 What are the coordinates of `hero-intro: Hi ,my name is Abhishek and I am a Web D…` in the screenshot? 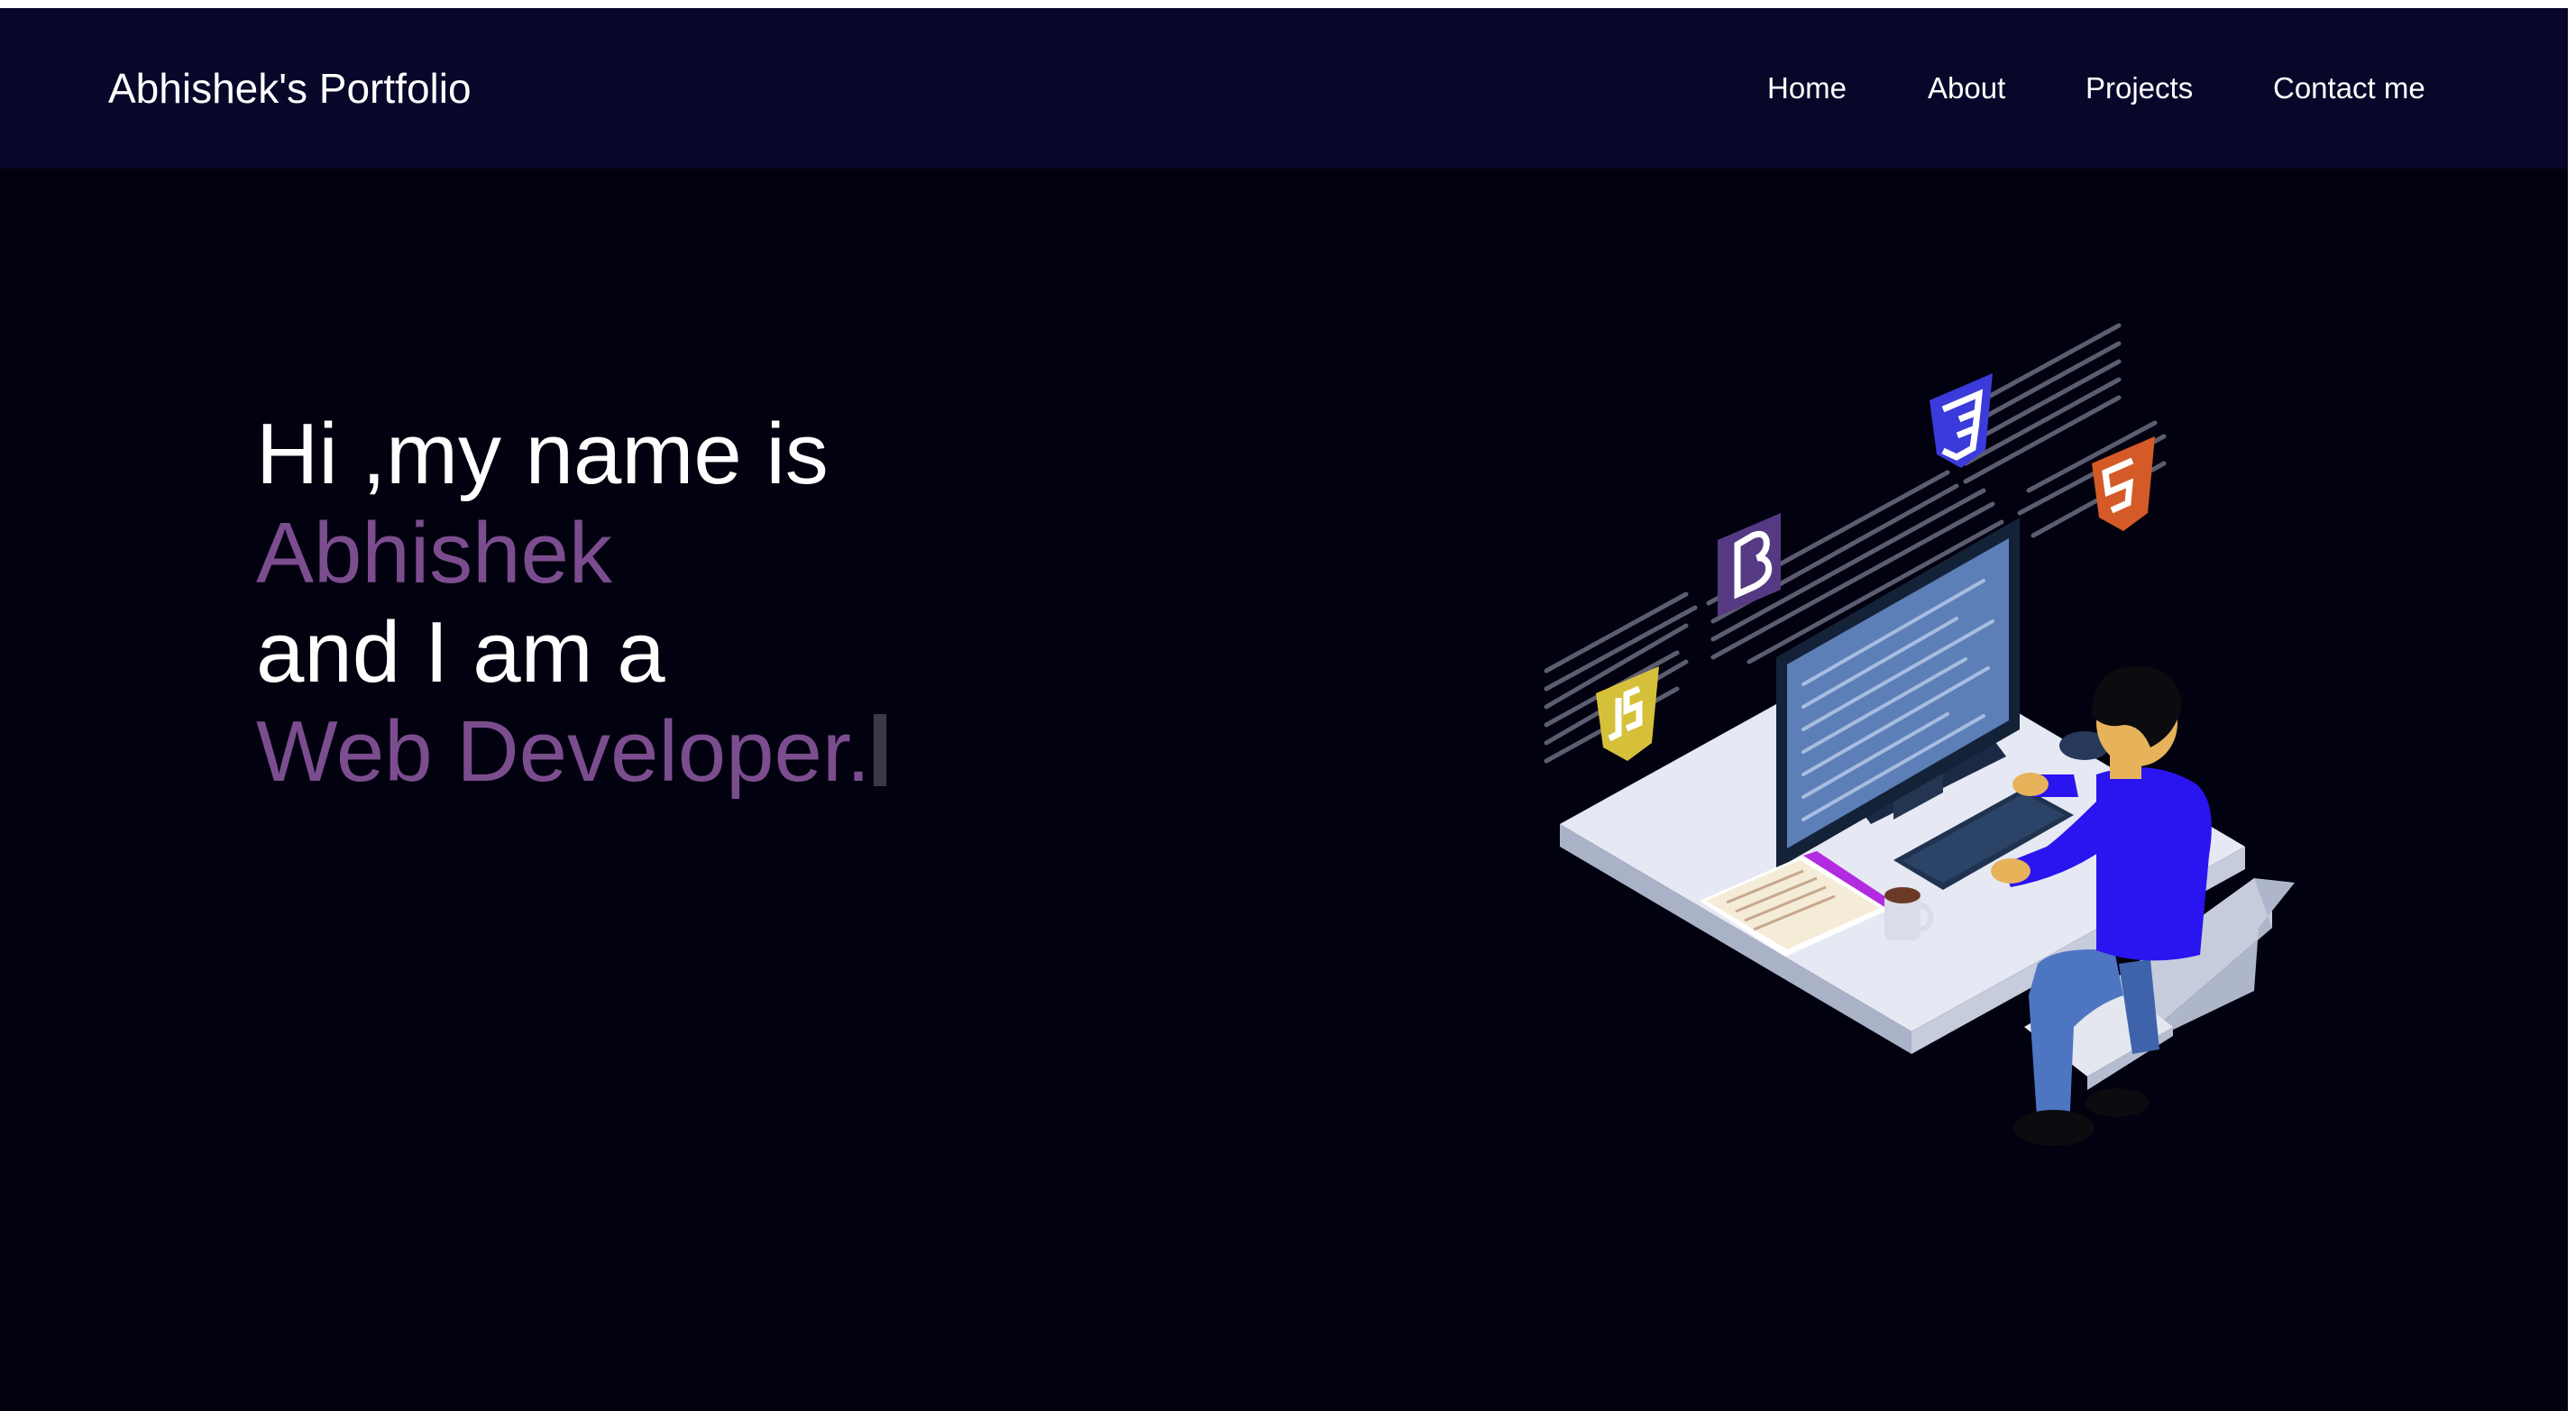 It's located at (571, 603).